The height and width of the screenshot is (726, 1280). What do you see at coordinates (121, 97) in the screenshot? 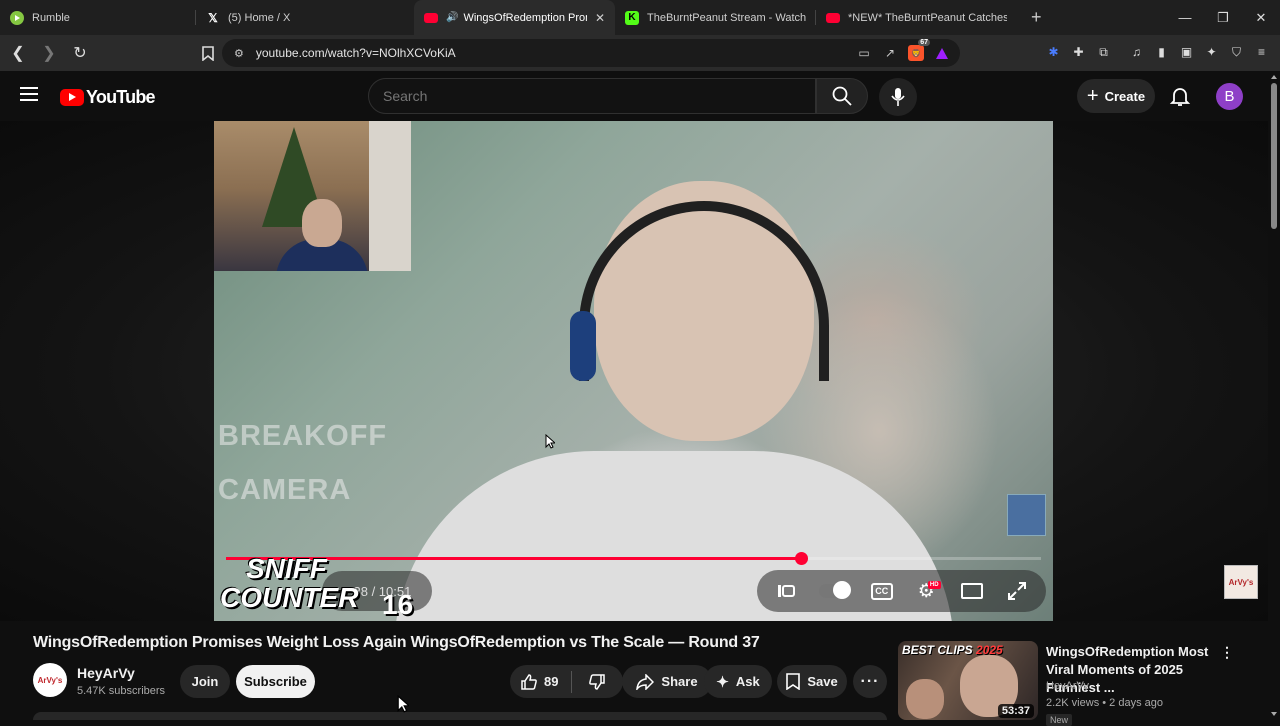
I see `logo-text: YouTube` at bounding box center [121, 97].